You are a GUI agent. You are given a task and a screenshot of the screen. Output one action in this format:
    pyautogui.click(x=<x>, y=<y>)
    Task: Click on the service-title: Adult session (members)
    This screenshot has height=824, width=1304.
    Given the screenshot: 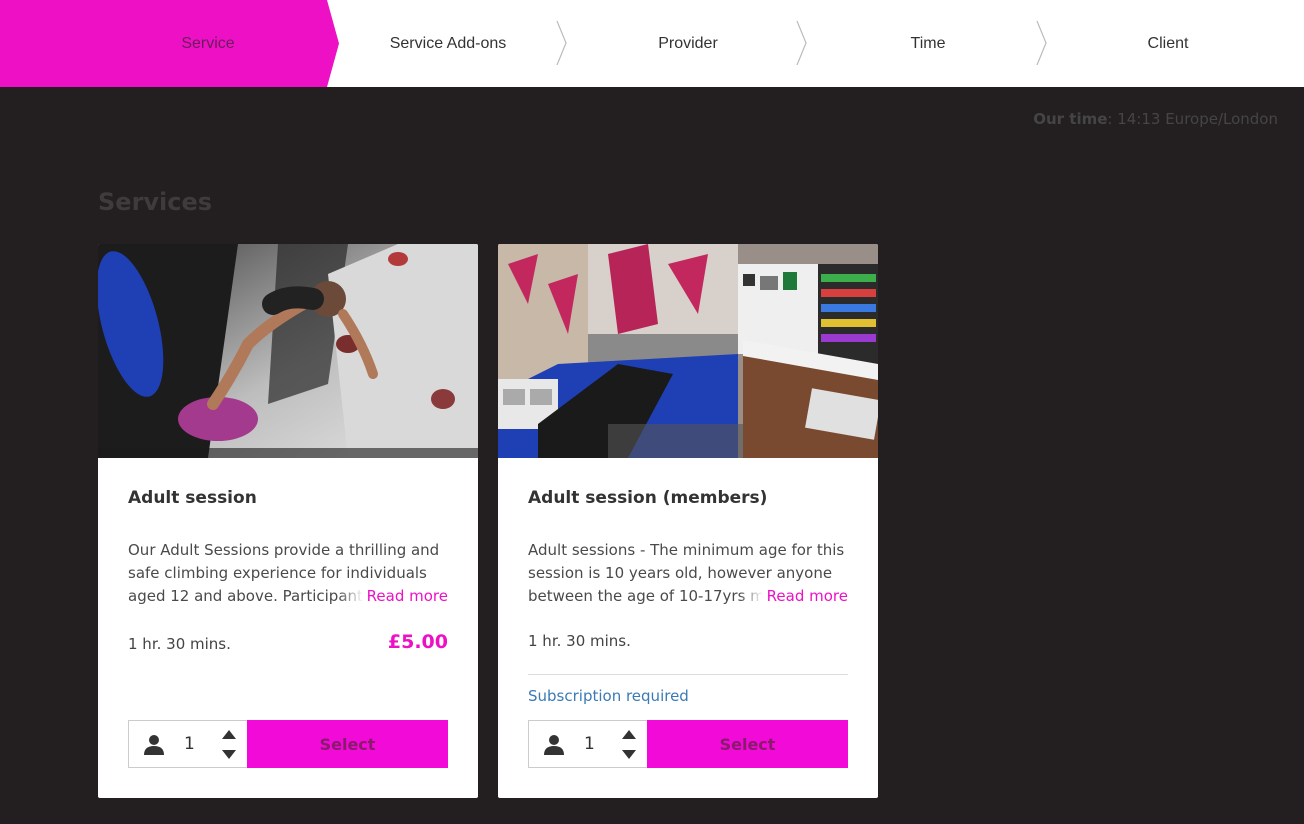 What is the action you would take?
    pyautogui.click(x=648, y=498)
    